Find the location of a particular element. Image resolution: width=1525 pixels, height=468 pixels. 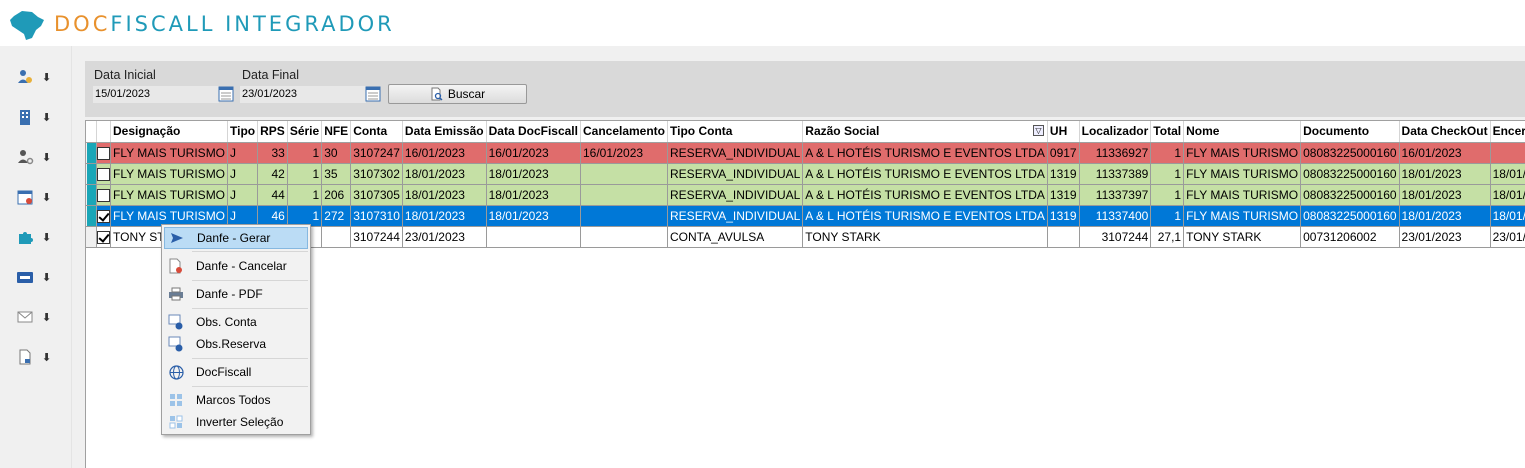

column-header: Data DocFiscall is located at coordinates (533, 132).